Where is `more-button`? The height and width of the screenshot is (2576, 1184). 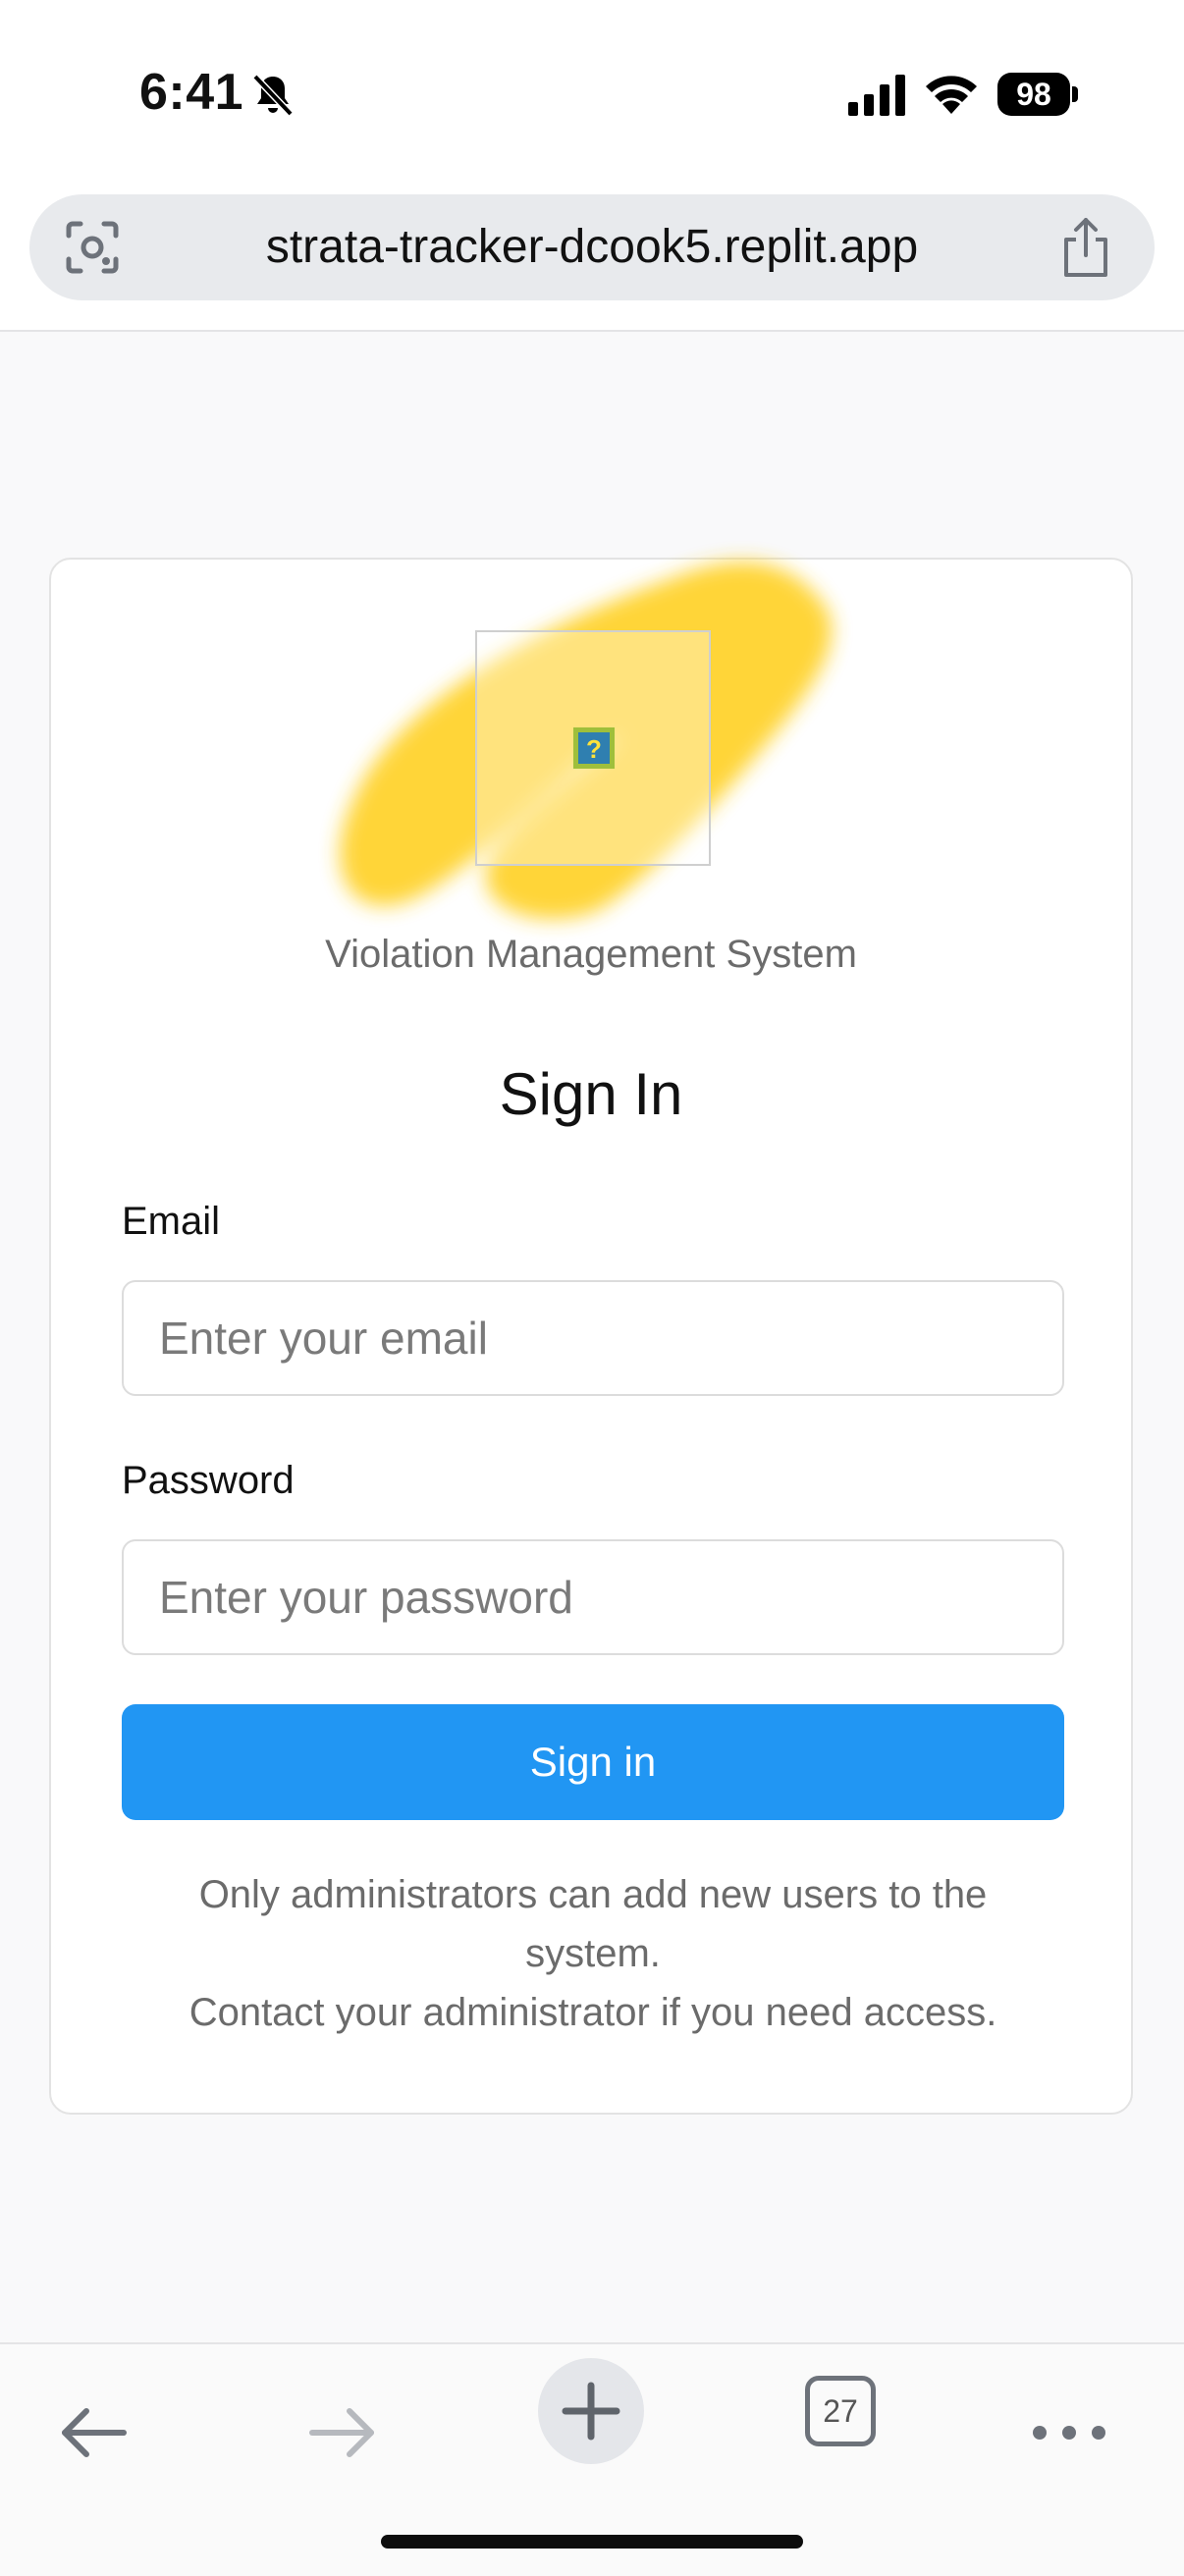 more-button is located at coordinates (1069, 2420).